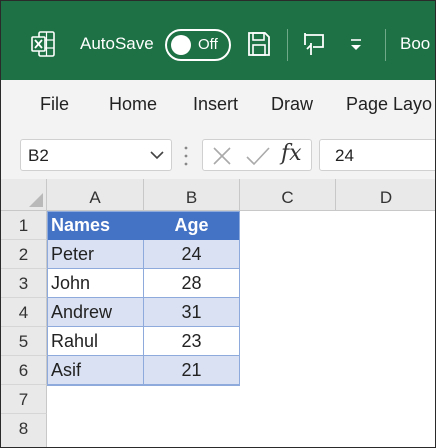 This screenshot has height=448, width=436. Describe the element at coordinates (24, 225) in the screenshot. I see `row-header-1: 1` at that location.